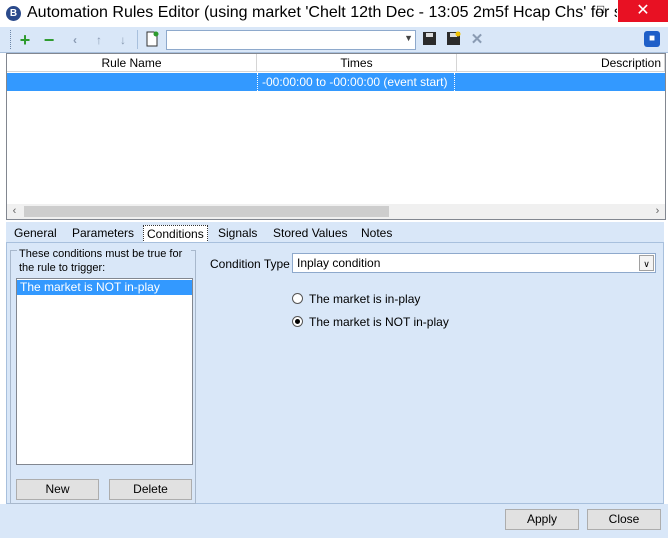  Describe the element at coordinates (600, 9) in the screenshot. I see `maximize-icon: □` at that location.